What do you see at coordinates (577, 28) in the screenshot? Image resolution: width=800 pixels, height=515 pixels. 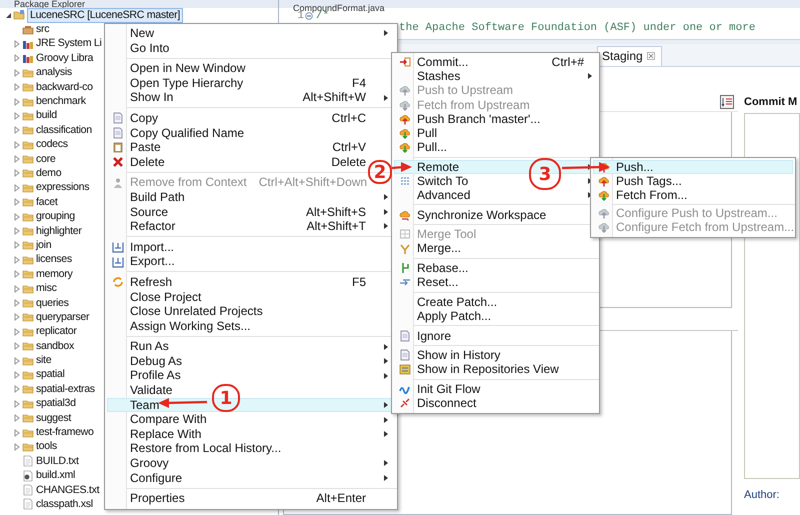 I see `code-line: the Apache Software Foundation (ASF) under one or more` at bounding box center [577, 28].